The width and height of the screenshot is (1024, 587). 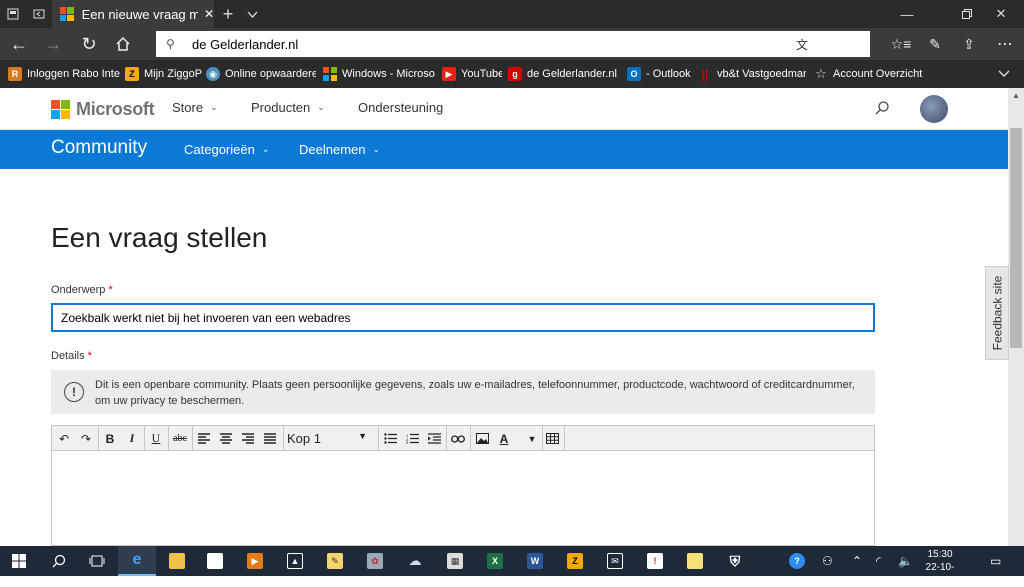 What do you see at coordinates (504, 438) in the screenshot?
I see `text-color-button: A` at bounding box center [504, 438].